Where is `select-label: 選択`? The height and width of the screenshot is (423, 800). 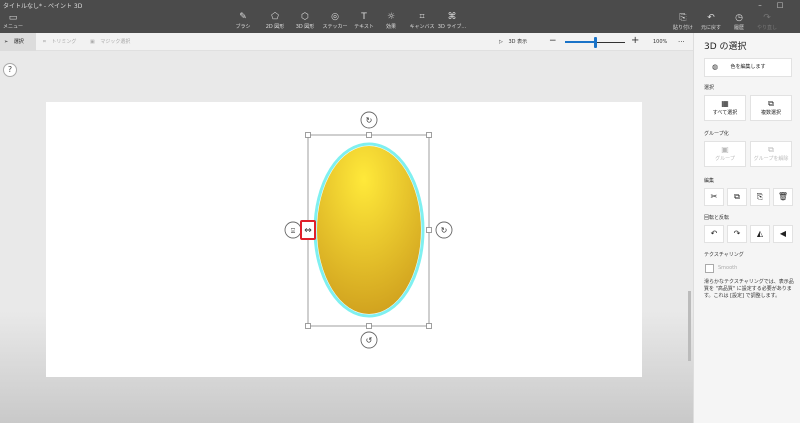 select-label: 選択 is located at coordinates (18, 42).